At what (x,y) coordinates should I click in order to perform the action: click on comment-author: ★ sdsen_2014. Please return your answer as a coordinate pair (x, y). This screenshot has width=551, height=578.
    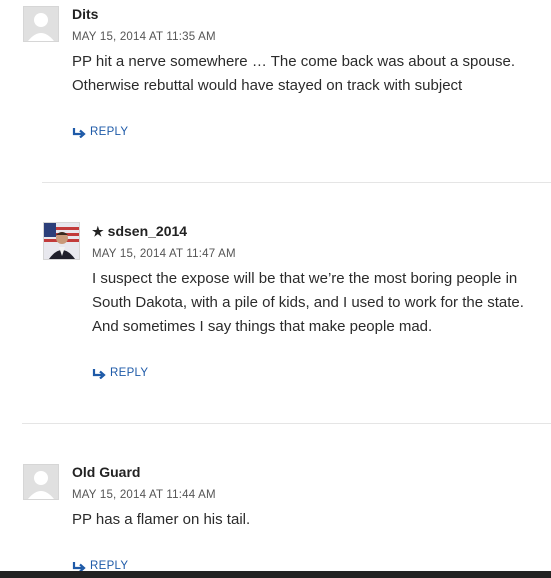
    Looking at the image, I should click on (139, 231).